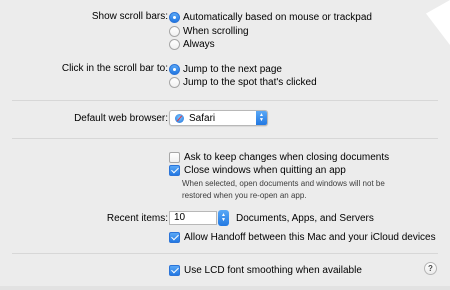 This screenshot has height=290, width=450. I want to click on close-windows-label: Close windows when quitting an app, so click(265, 170).